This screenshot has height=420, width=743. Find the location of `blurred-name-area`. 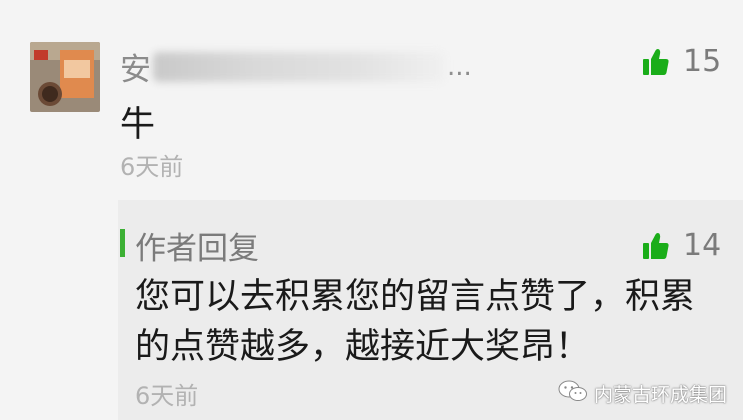

blurred-name-area is located at coordinates (299, 66).